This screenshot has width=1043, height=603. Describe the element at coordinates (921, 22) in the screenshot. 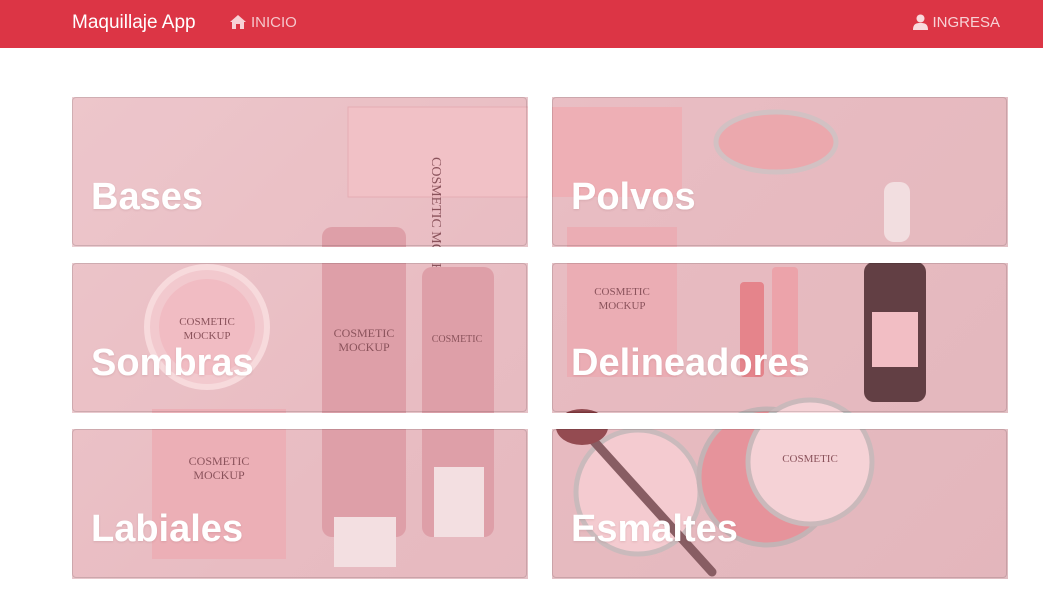

I see `user-icon` at that location.